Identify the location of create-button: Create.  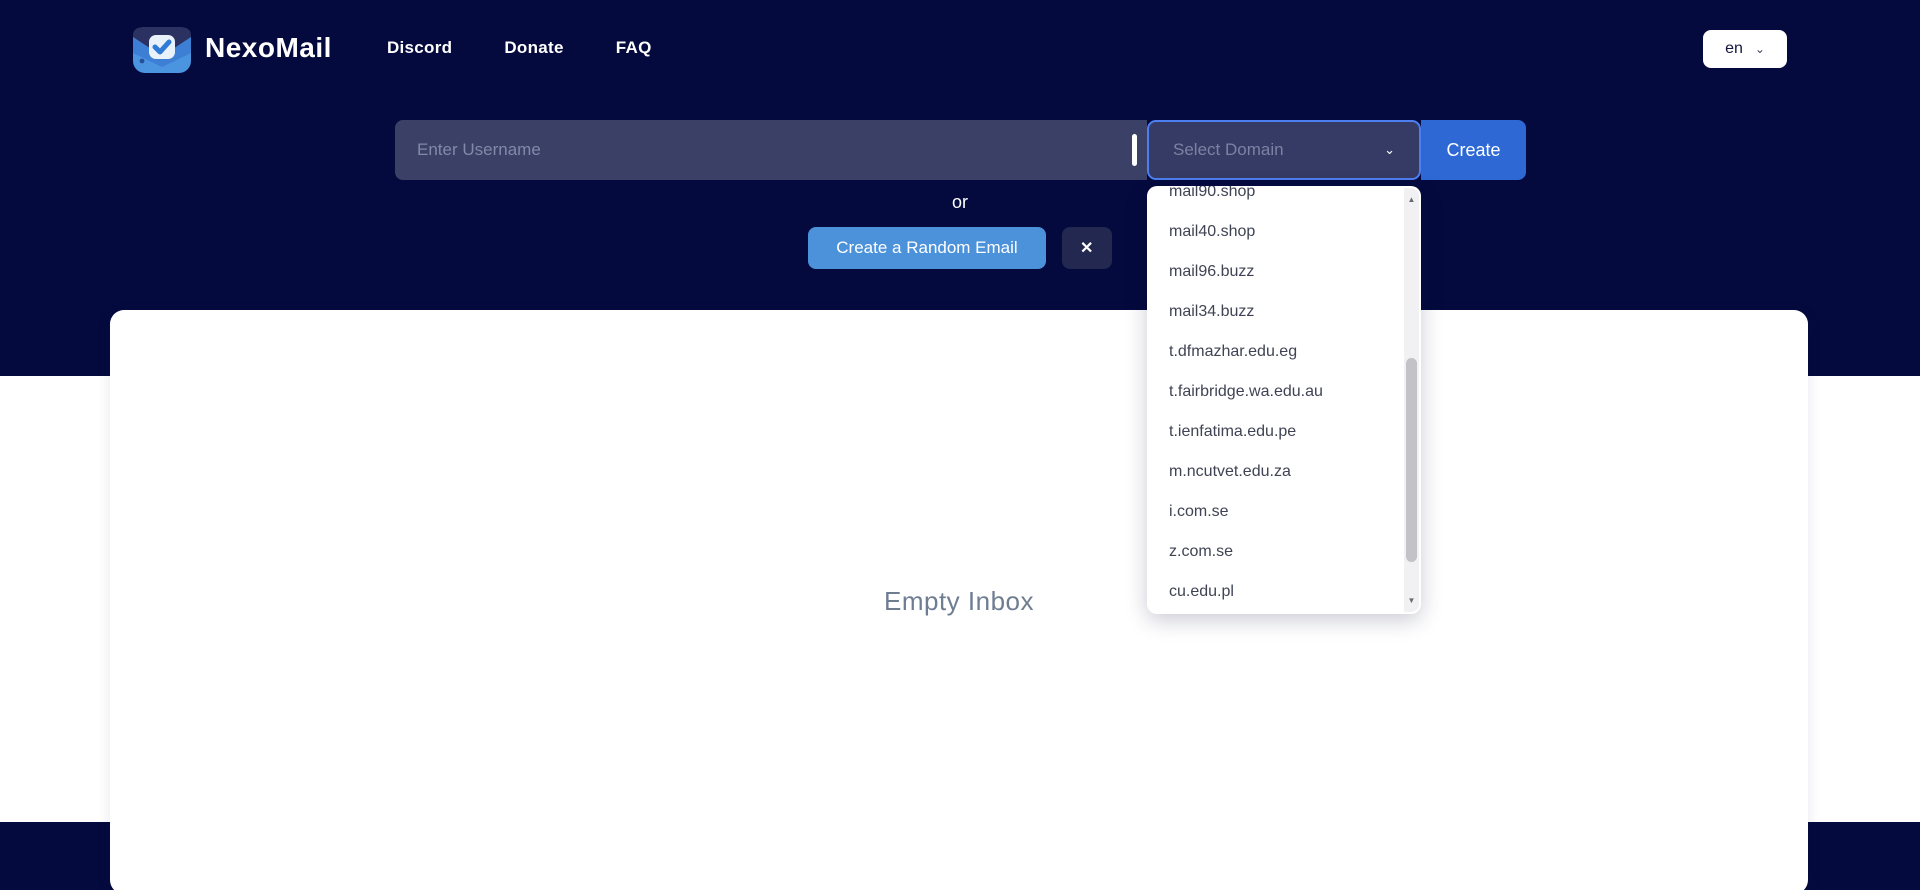
(1473, 150).